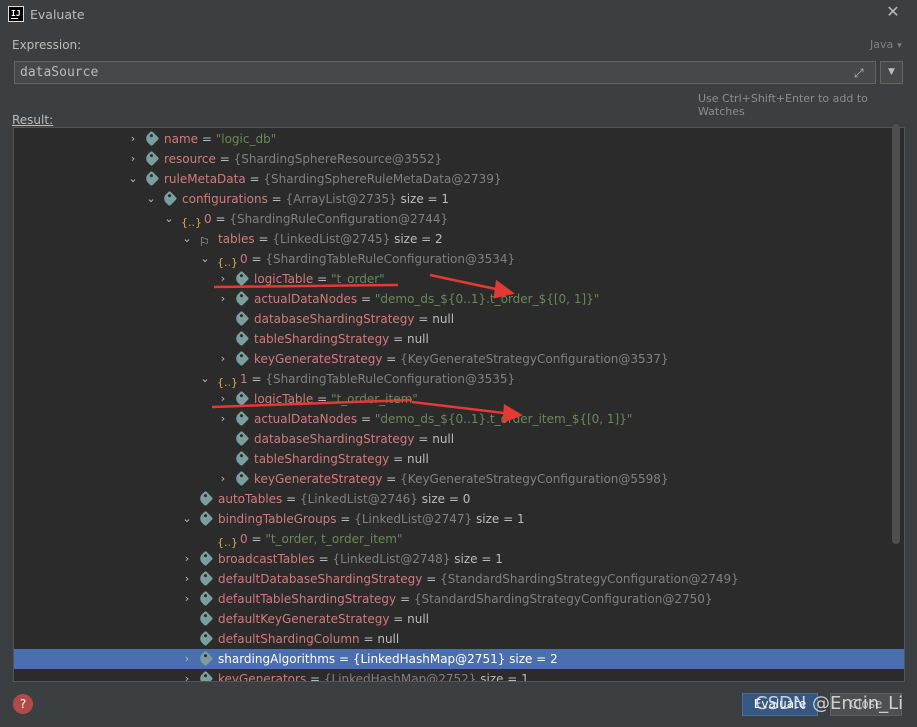 The image size is (917, 727). What do you see at coordinates (357, 279) in the screenshot?
I see `string-value: "t_order"` at bounding box center [357, 279].